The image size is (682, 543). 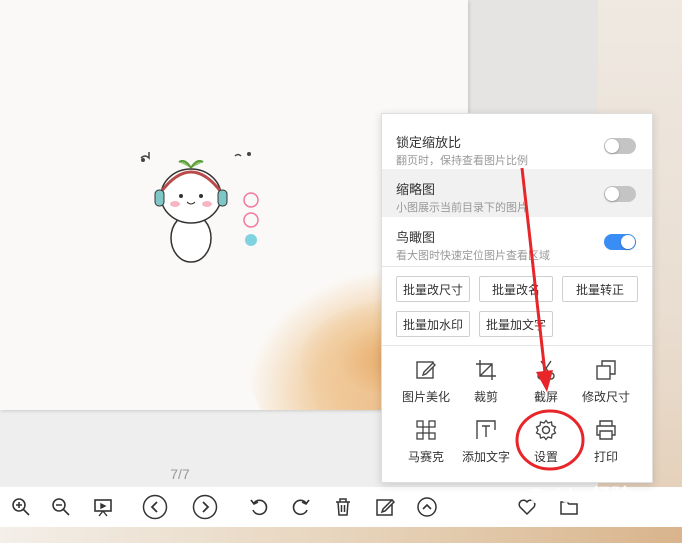 I want to click on zoom-in-icon, so click(x=21, y=507).